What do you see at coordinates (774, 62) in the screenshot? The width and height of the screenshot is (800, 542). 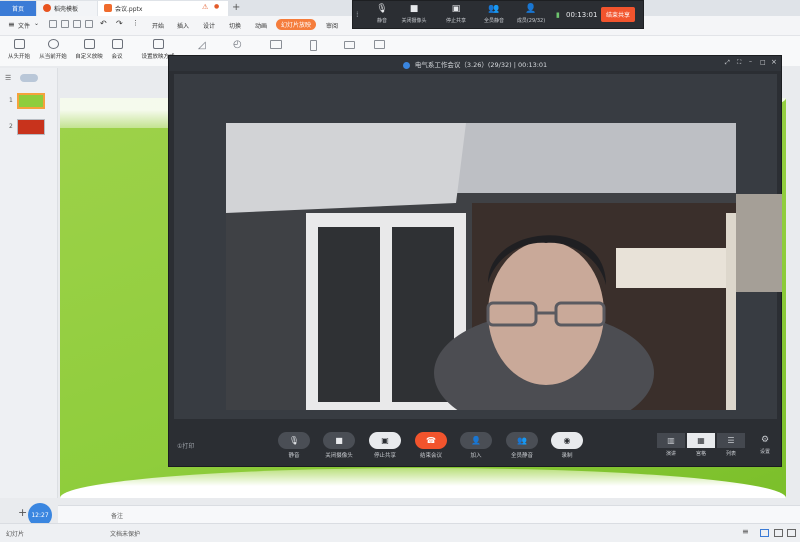 I see `close-icon: ×` at bounding box center [774, 62].